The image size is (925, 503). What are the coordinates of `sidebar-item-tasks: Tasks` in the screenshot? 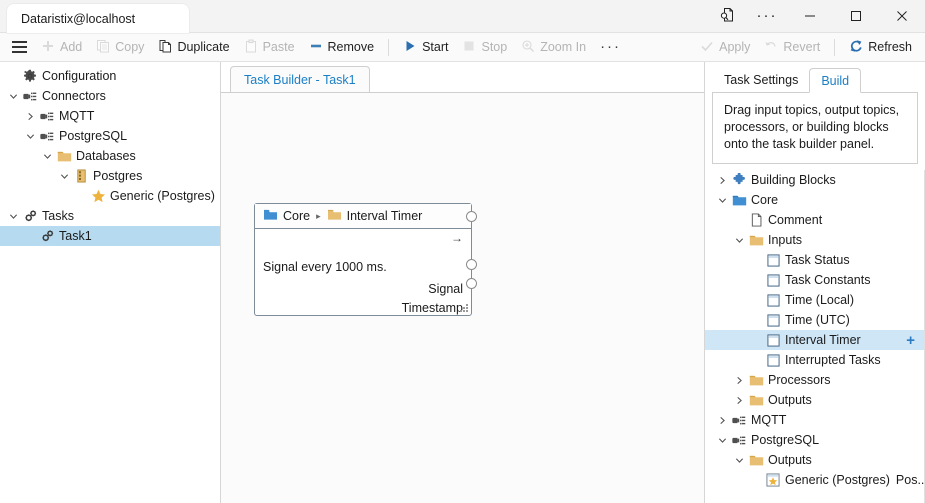 It's located at (110, 216).